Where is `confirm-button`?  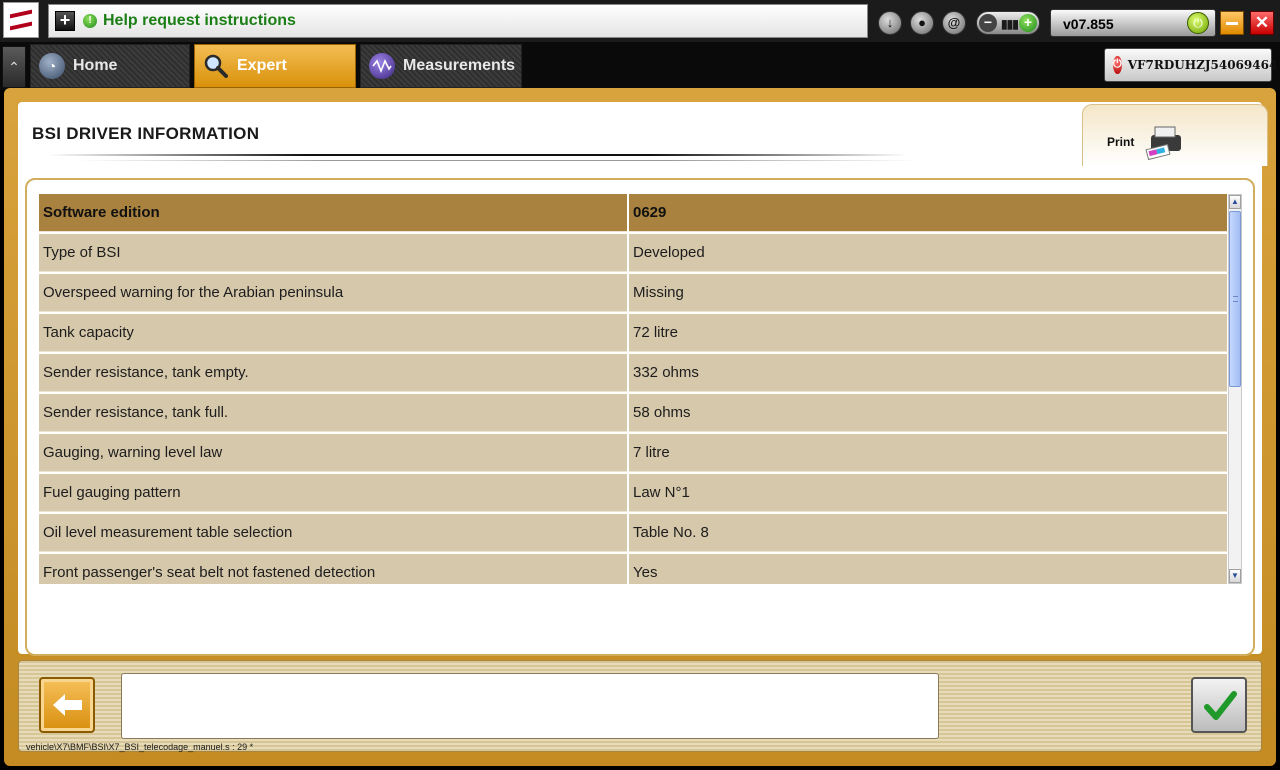
confirm-button is located at coordinates (1219, 705).